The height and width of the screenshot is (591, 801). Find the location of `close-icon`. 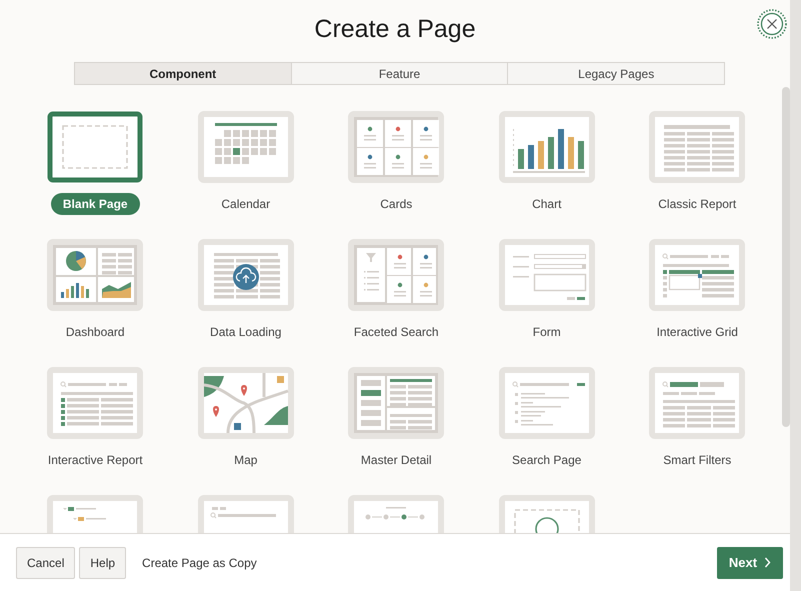

close-icon is located at coordinates (772, 24).